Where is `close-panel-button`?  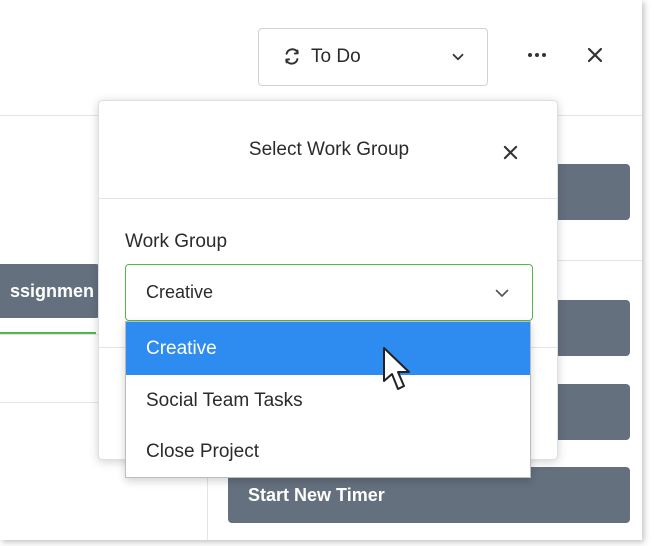
close-panel-button is located at coordinates (595, 55).